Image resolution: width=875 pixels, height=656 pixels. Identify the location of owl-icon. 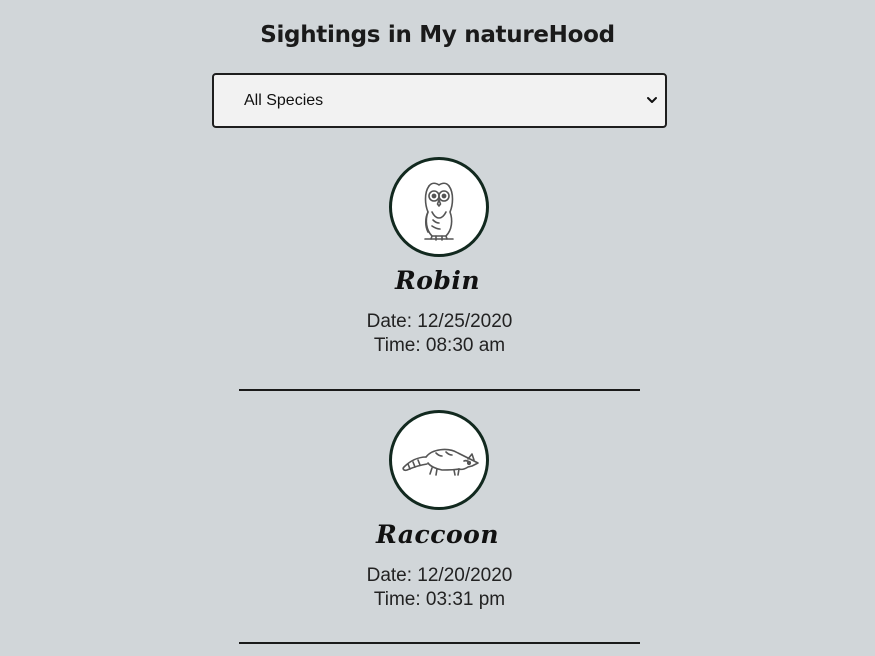
(439, 211).